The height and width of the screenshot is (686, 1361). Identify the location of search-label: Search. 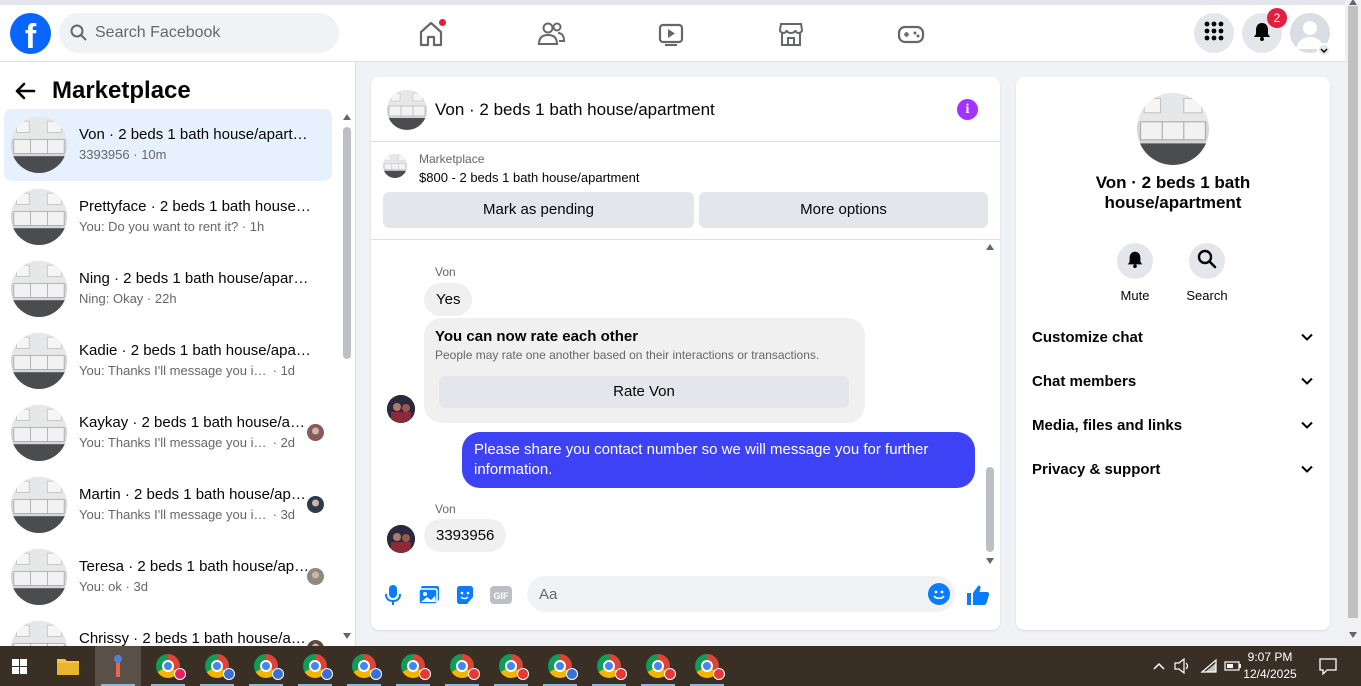
(1207, 295).